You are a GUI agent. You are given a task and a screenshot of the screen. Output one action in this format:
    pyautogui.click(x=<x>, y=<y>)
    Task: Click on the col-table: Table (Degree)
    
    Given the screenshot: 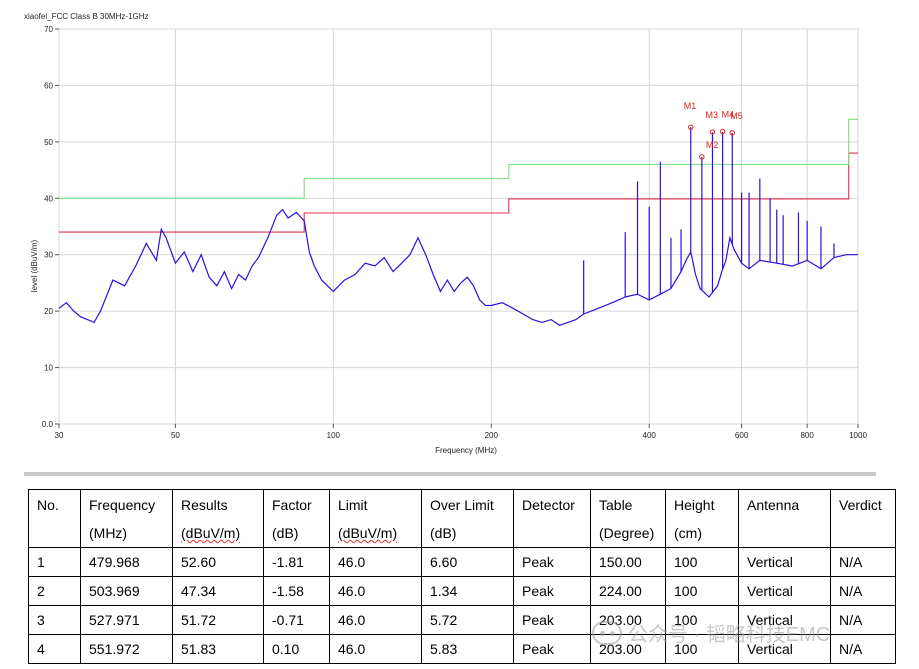 What is the action you would take?
    pyautogui.click(x=628, y=518)
    